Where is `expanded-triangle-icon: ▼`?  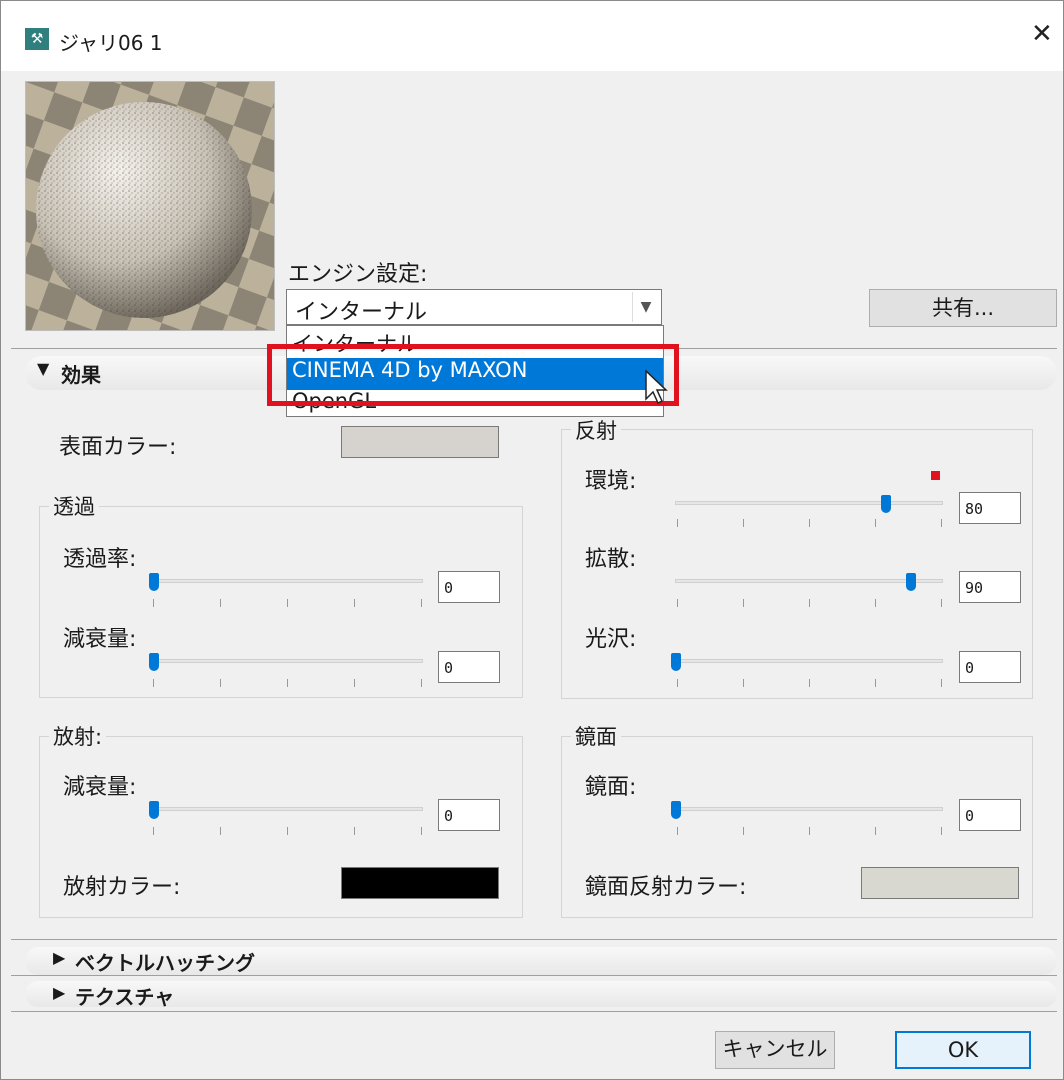 expanded-triangle-icon: ▼ is located at coordinates (43, 368).